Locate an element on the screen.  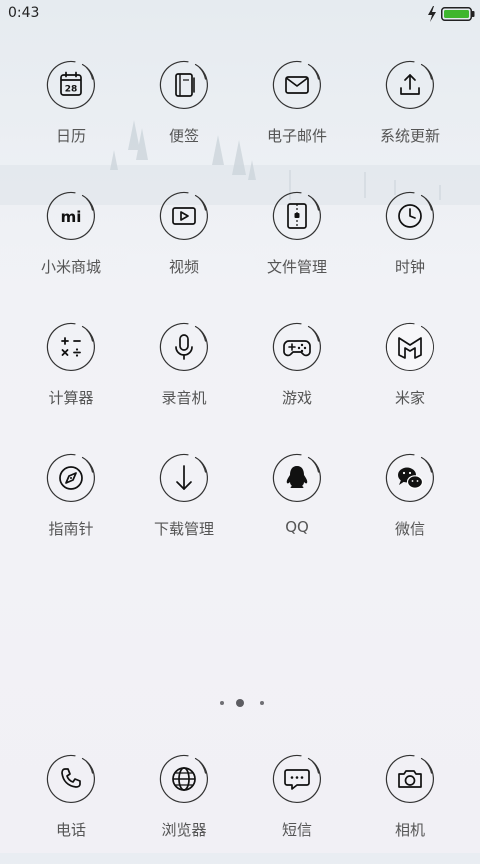
app-camera: 相机 is located at coordinates (410, 809).